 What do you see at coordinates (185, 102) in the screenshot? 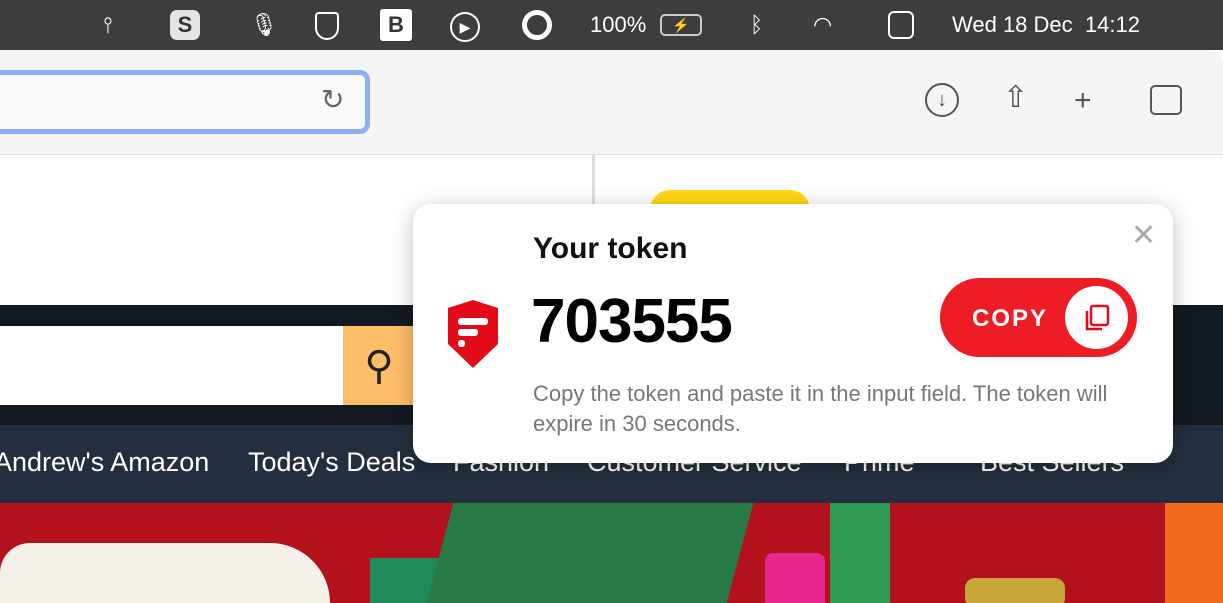
I see `address-bar: ↻` at bounding box center [185, 102].